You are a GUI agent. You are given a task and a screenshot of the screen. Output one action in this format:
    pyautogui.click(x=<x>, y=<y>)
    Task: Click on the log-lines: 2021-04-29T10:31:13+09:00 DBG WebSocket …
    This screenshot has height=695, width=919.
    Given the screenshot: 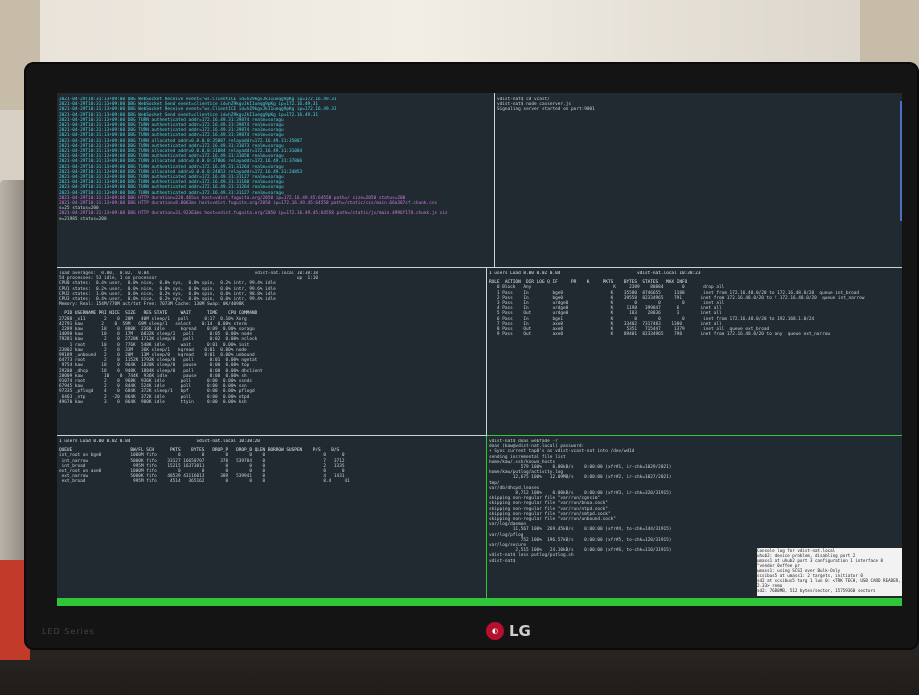 What is the action you would take?
    pyautogui.click(x=276, y=159)
    